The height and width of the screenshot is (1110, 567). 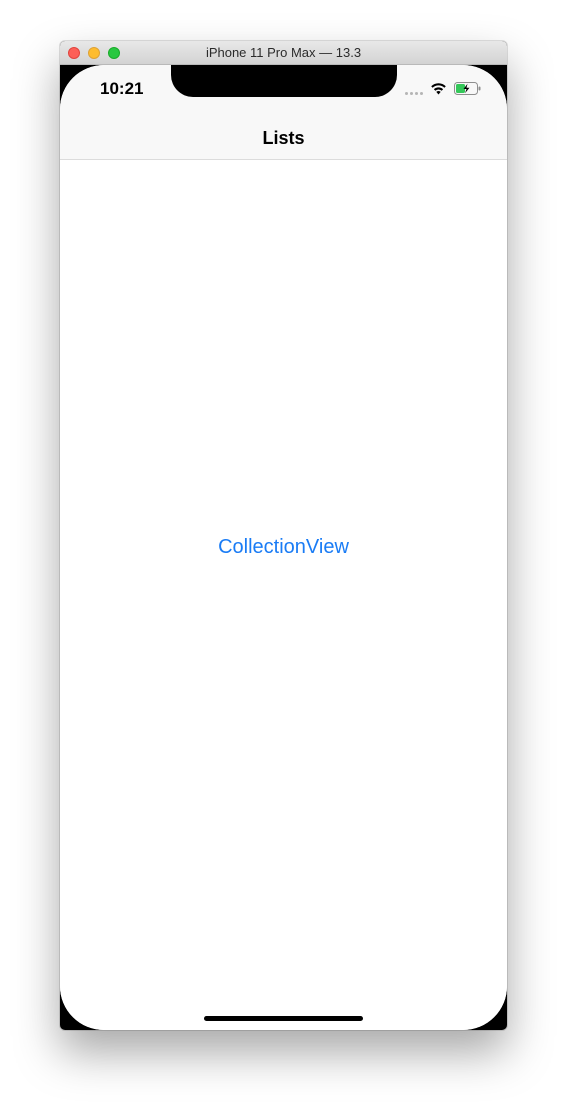 I want to click on collection-view-button: CollectionView, so click(x=283, y=547).